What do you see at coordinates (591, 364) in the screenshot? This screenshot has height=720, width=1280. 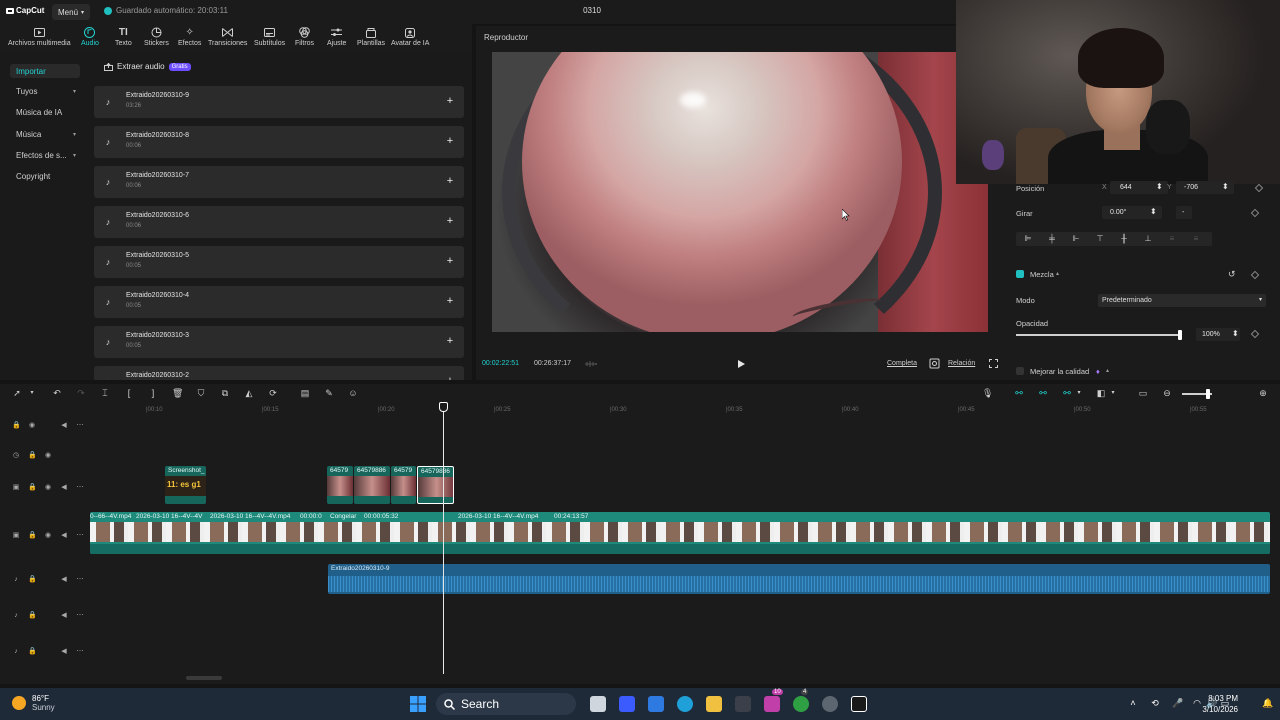 I see `waveform-view-icon` at bounding box center [591, 364].